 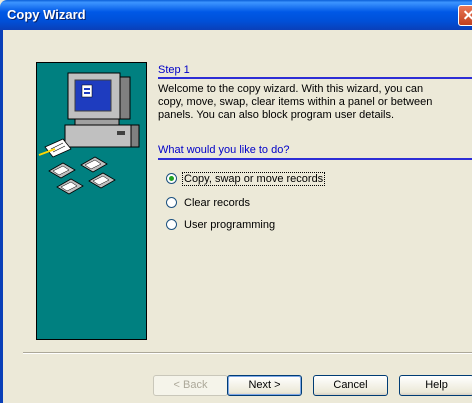 I want to click on window-title: Copy Wizard, so click(x=46, y=14).